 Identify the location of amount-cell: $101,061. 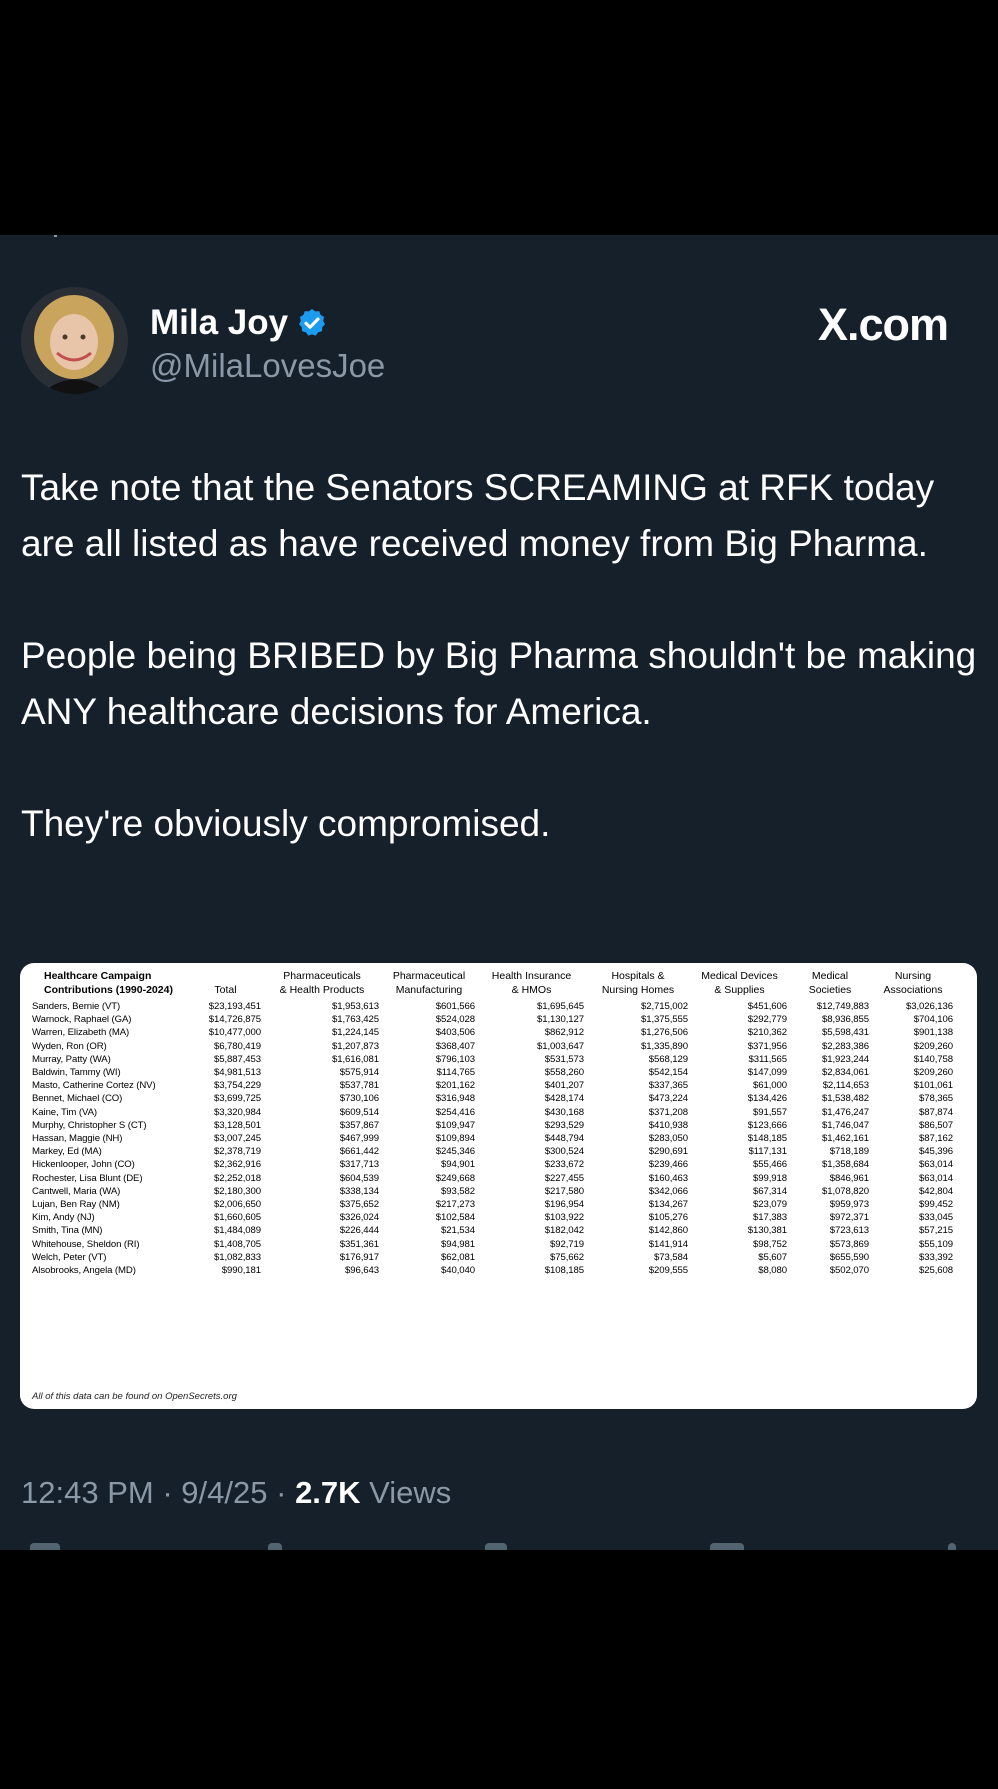
(933, 1086).